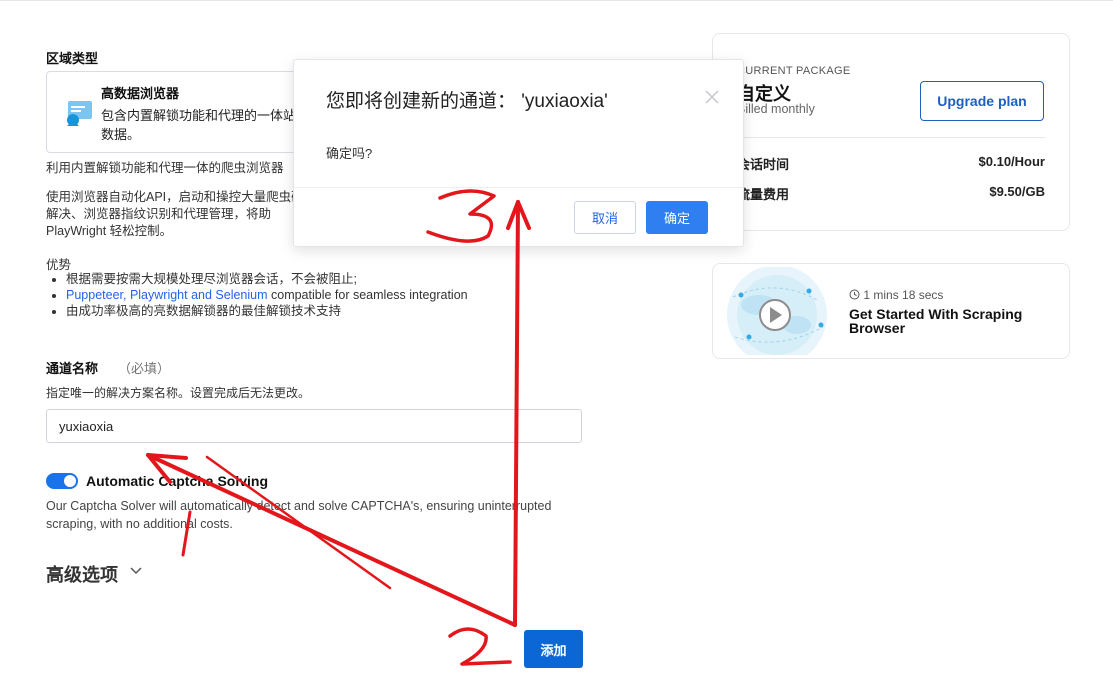  Describe the element at coordinates (349, 153) in the screenshot. I see `dialog-message: 确定吗?` at that location.